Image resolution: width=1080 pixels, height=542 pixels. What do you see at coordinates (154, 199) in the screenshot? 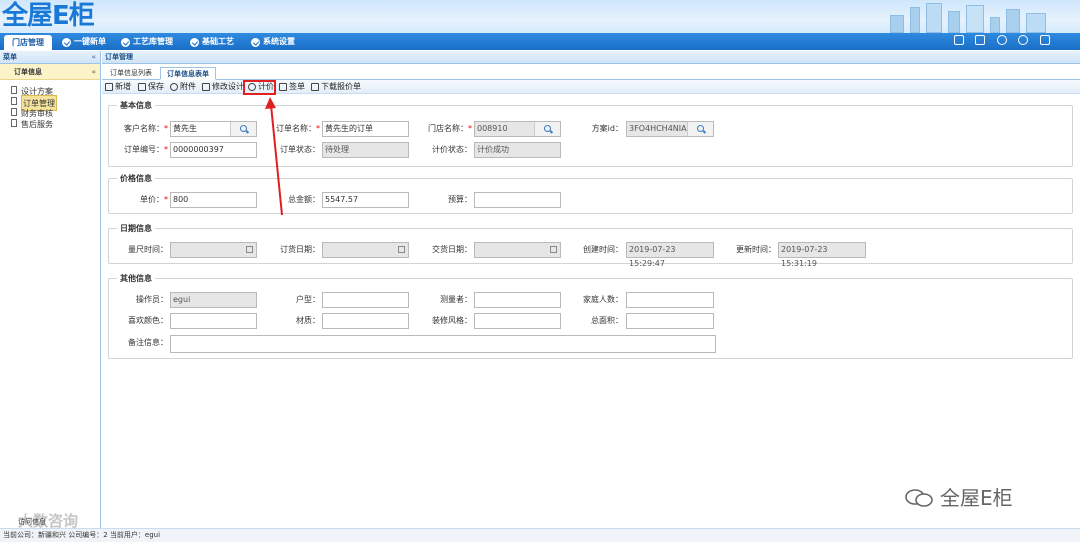
I see `unit-price-label: 单价：*` at bounding box center [154, 199].